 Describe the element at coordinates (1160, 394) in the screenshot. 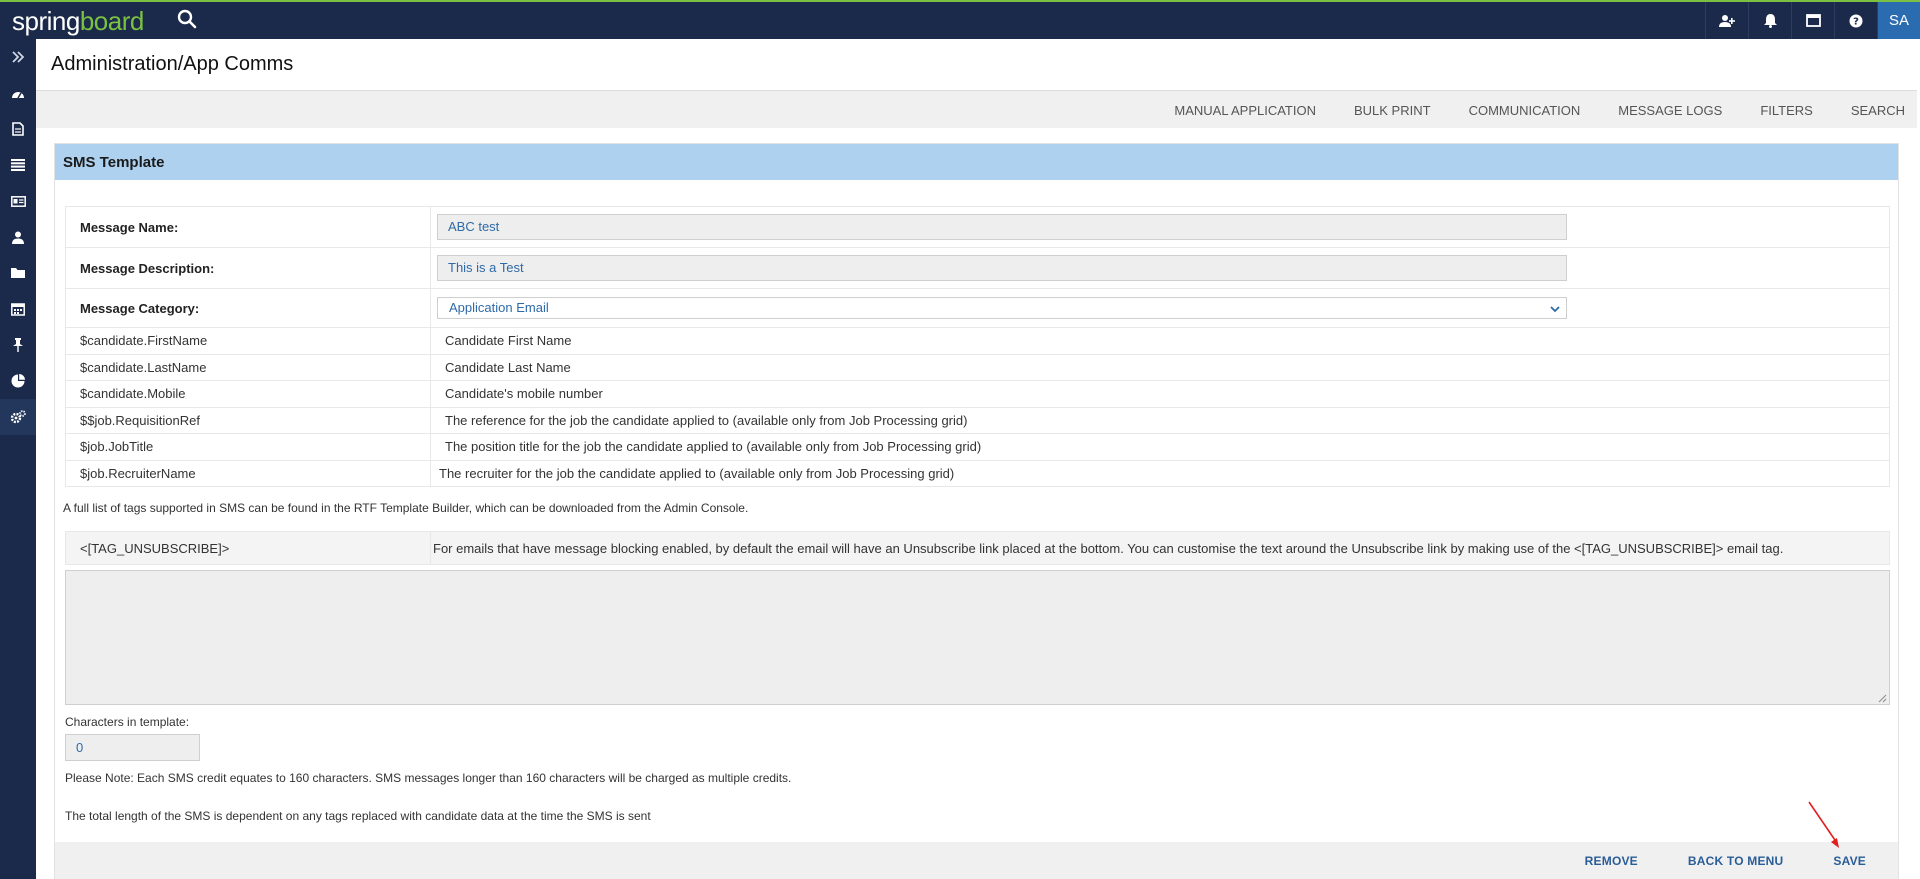

I see `tag-description: Candidate's mobile number` at that location.